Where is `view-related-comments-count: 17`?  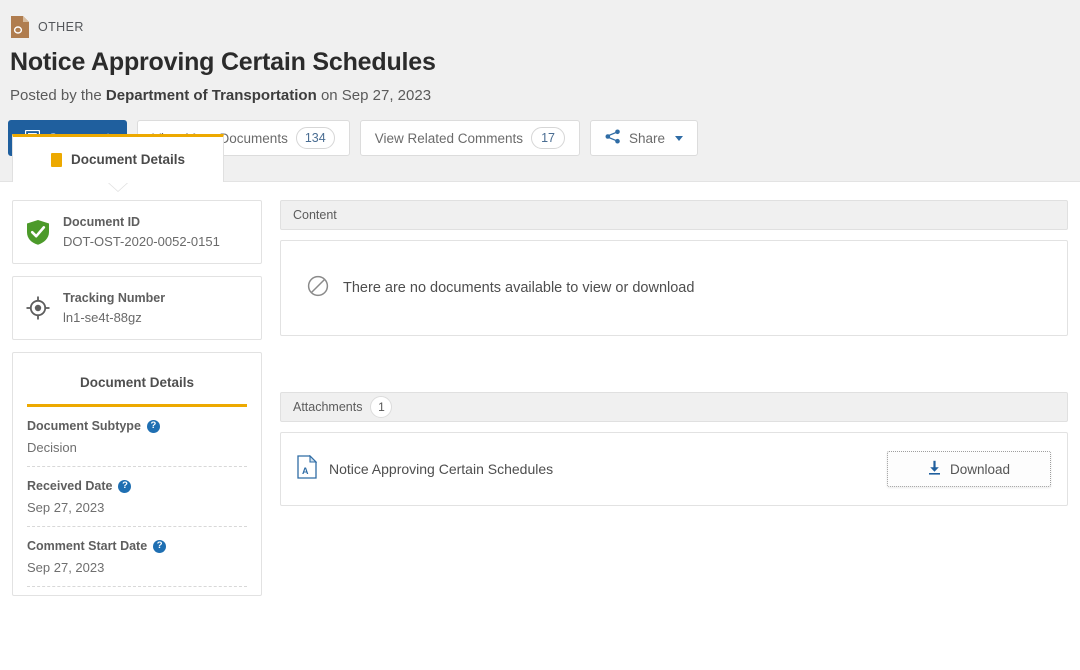
view-related-comments-count: 17 is located at coordinates (548, 138).